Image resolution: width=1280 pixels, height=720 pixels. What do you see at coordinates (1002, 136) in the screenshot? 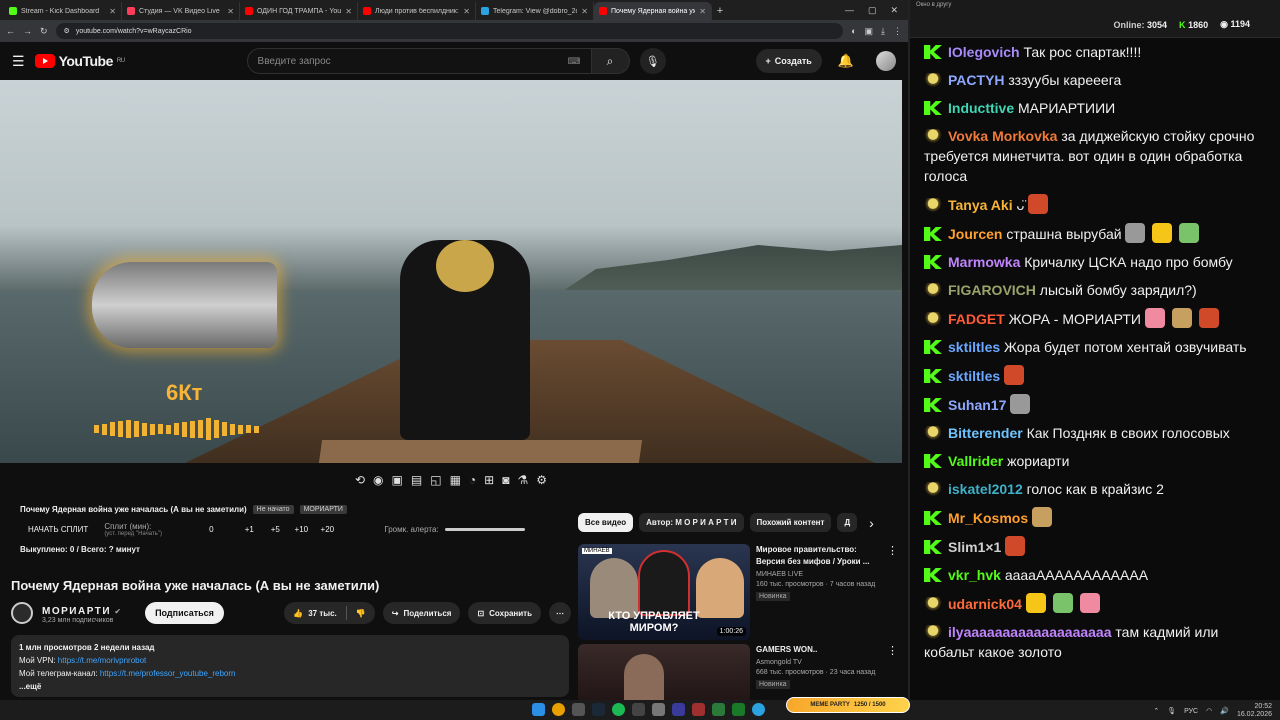
I see `chat-username: Vovka Morkovka` at bounding box center [1002, 136].